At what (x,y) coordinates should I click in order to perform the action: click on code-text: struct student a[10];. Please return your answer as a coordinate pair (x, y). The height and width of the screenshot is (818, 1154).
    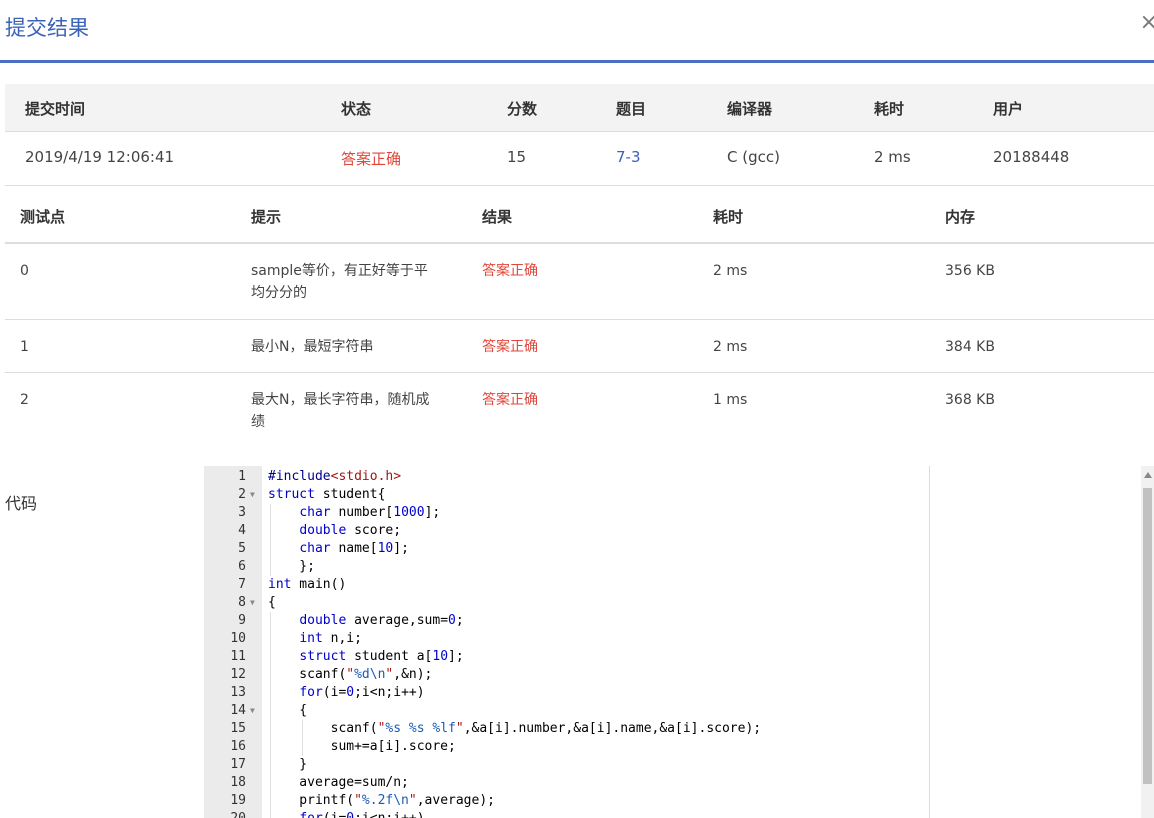
    Looking at the image, I should click on (381, 656).